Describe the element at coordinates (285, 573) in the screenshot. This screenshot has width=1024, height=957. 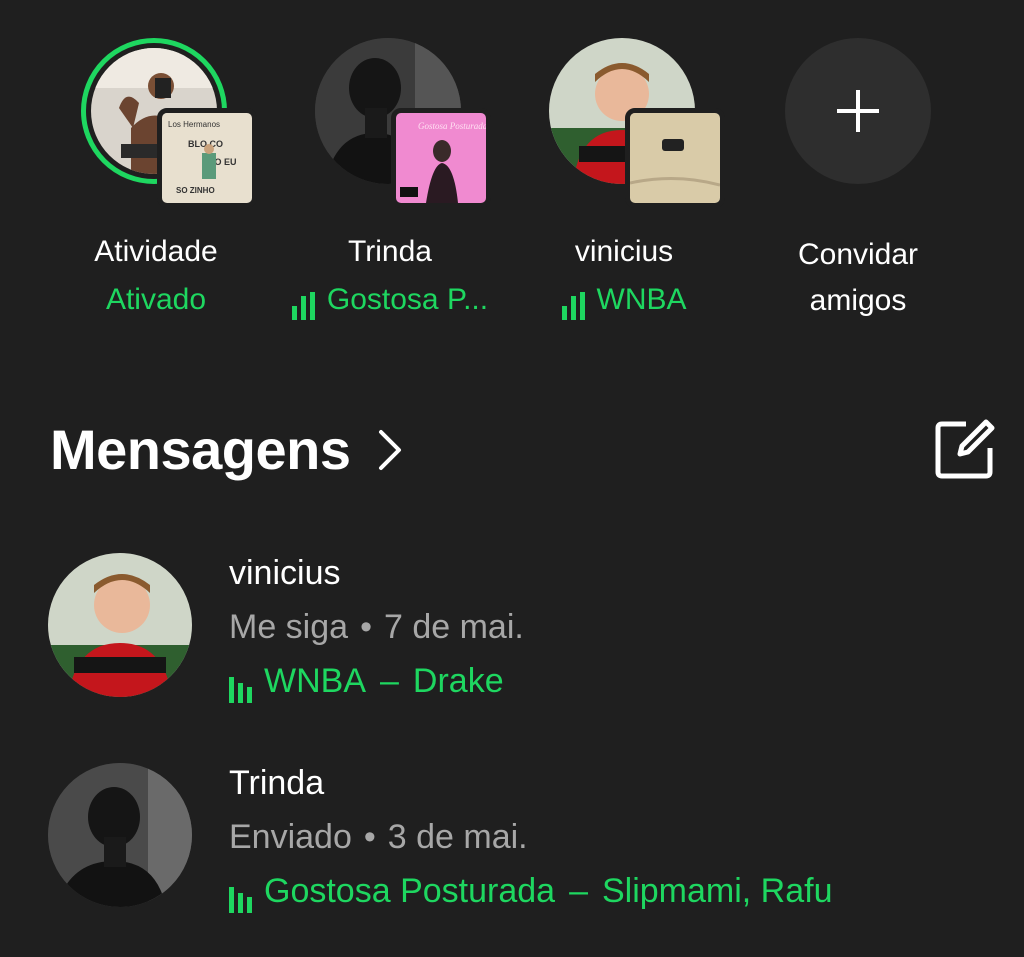
I see `contact-name: vinicius` at that location.